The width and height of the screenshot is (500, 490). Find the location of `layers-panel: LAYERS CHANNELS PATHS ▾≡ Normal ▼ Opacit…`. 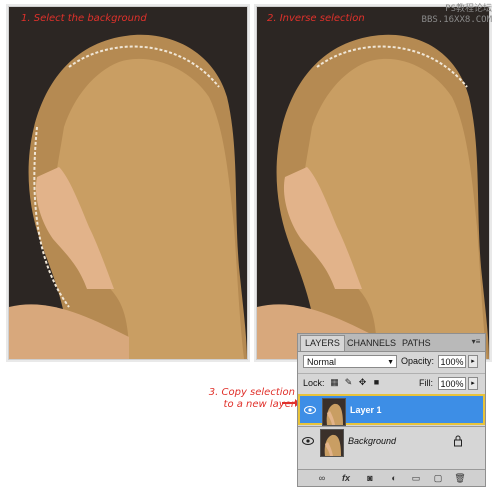

layers-panel: LAYERS CHANNELS PATHS ▾≡ Normal ▼ Opacit… is located at coordinates (391, 410).